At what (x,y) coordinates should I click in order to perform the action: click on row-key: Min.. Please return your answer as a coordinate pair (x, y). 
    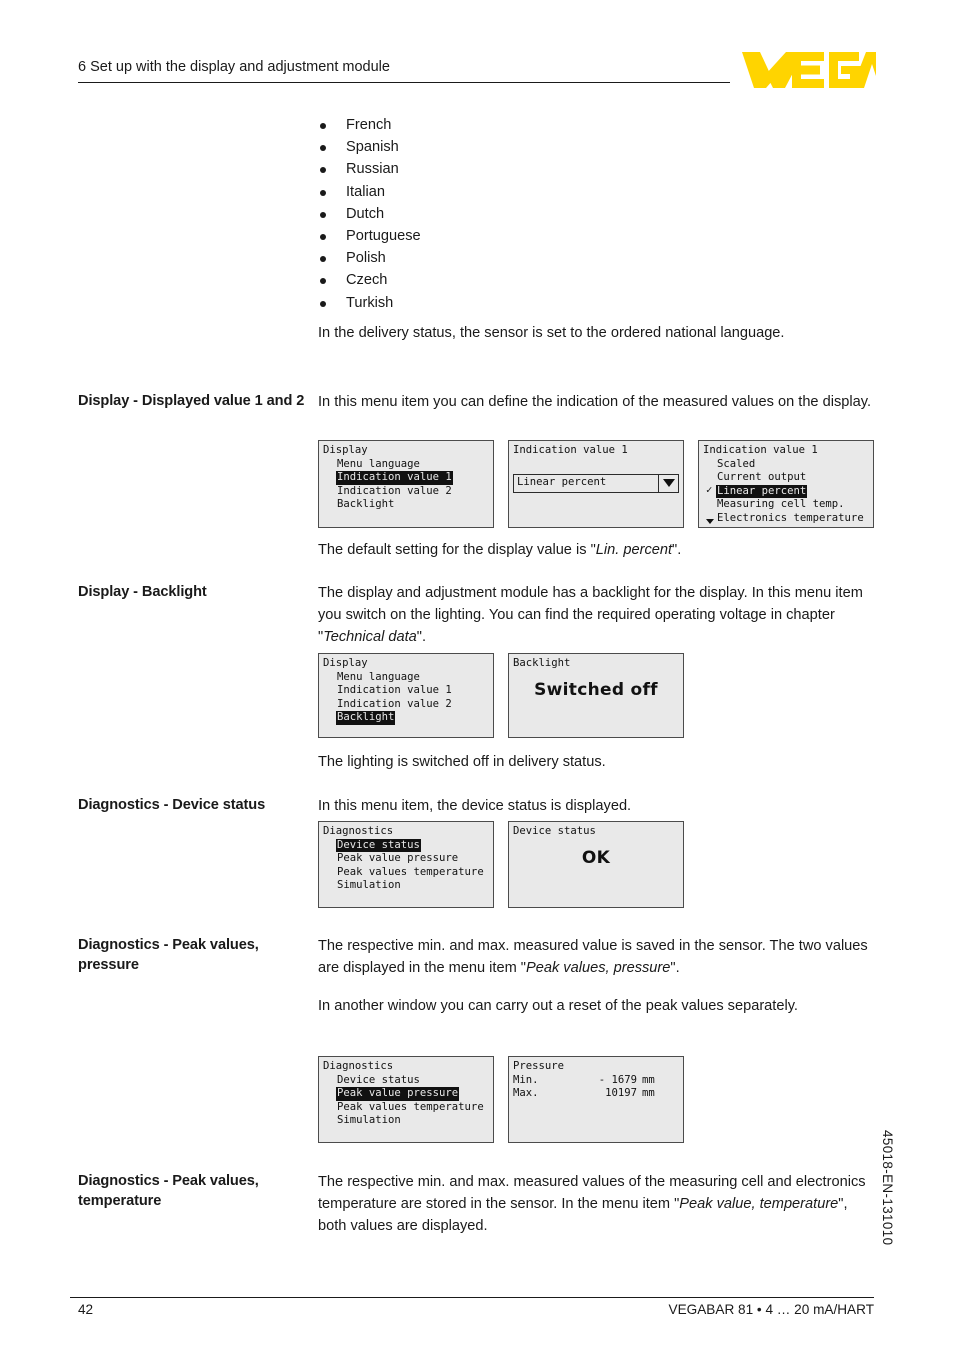
    Looking at the image, I should click on (526, 1079).